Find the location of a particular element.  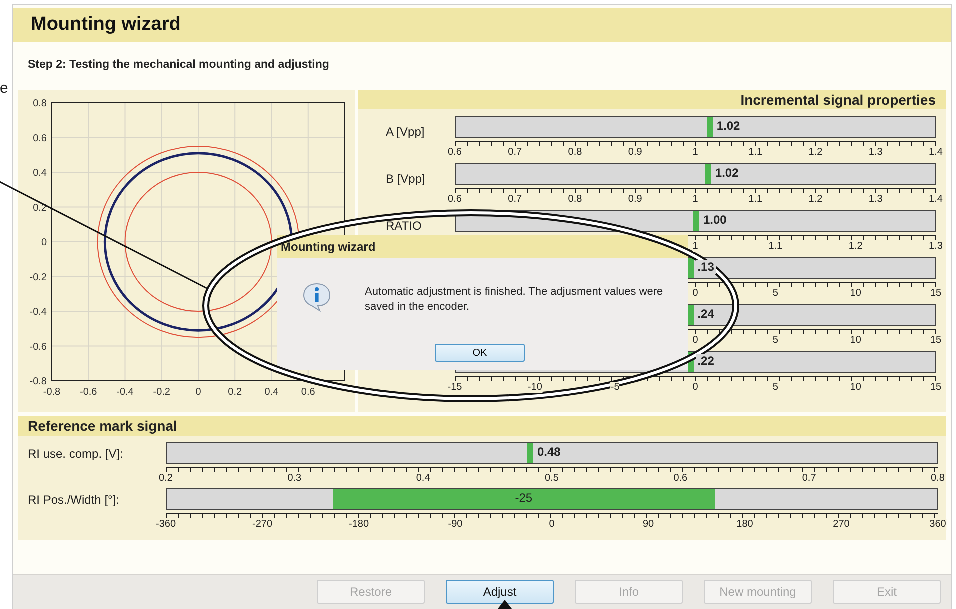

scale-label: -180 is located at coordinates (359, 524).